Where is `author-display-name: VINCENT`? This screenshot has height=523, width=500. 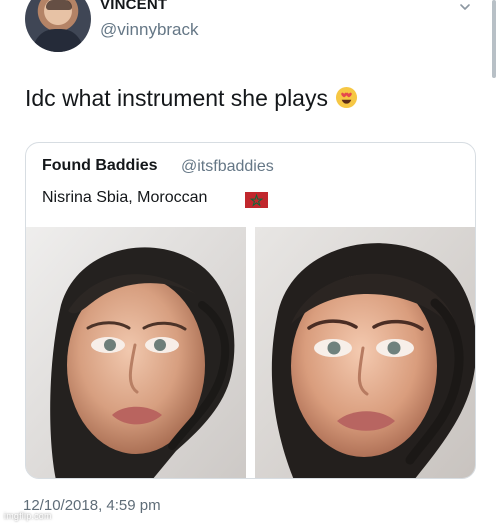 author-display-name: VINCENT is located at coordinates (133, 6).